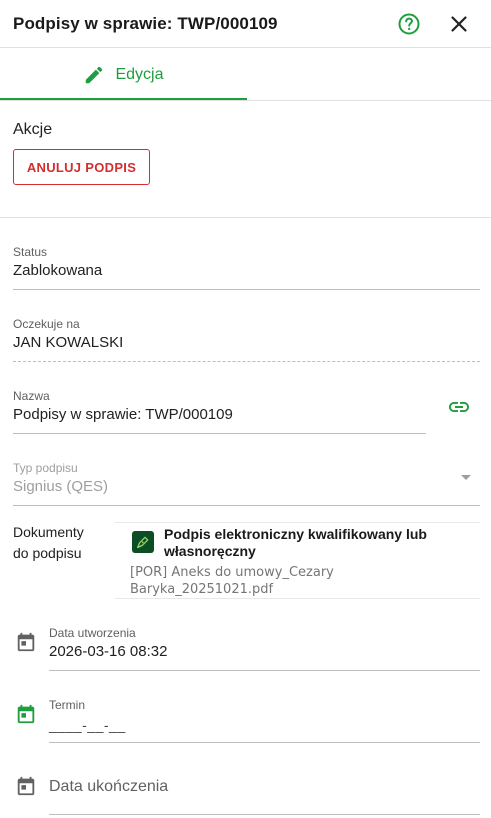 This screenshot has height=818, width=491. I want to click on help-icon, so click(409, 24).